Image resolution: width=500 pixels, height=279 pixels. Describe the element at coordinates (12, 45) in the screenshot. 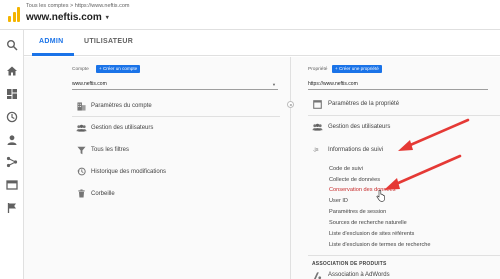

I see `search-icon` at that location.